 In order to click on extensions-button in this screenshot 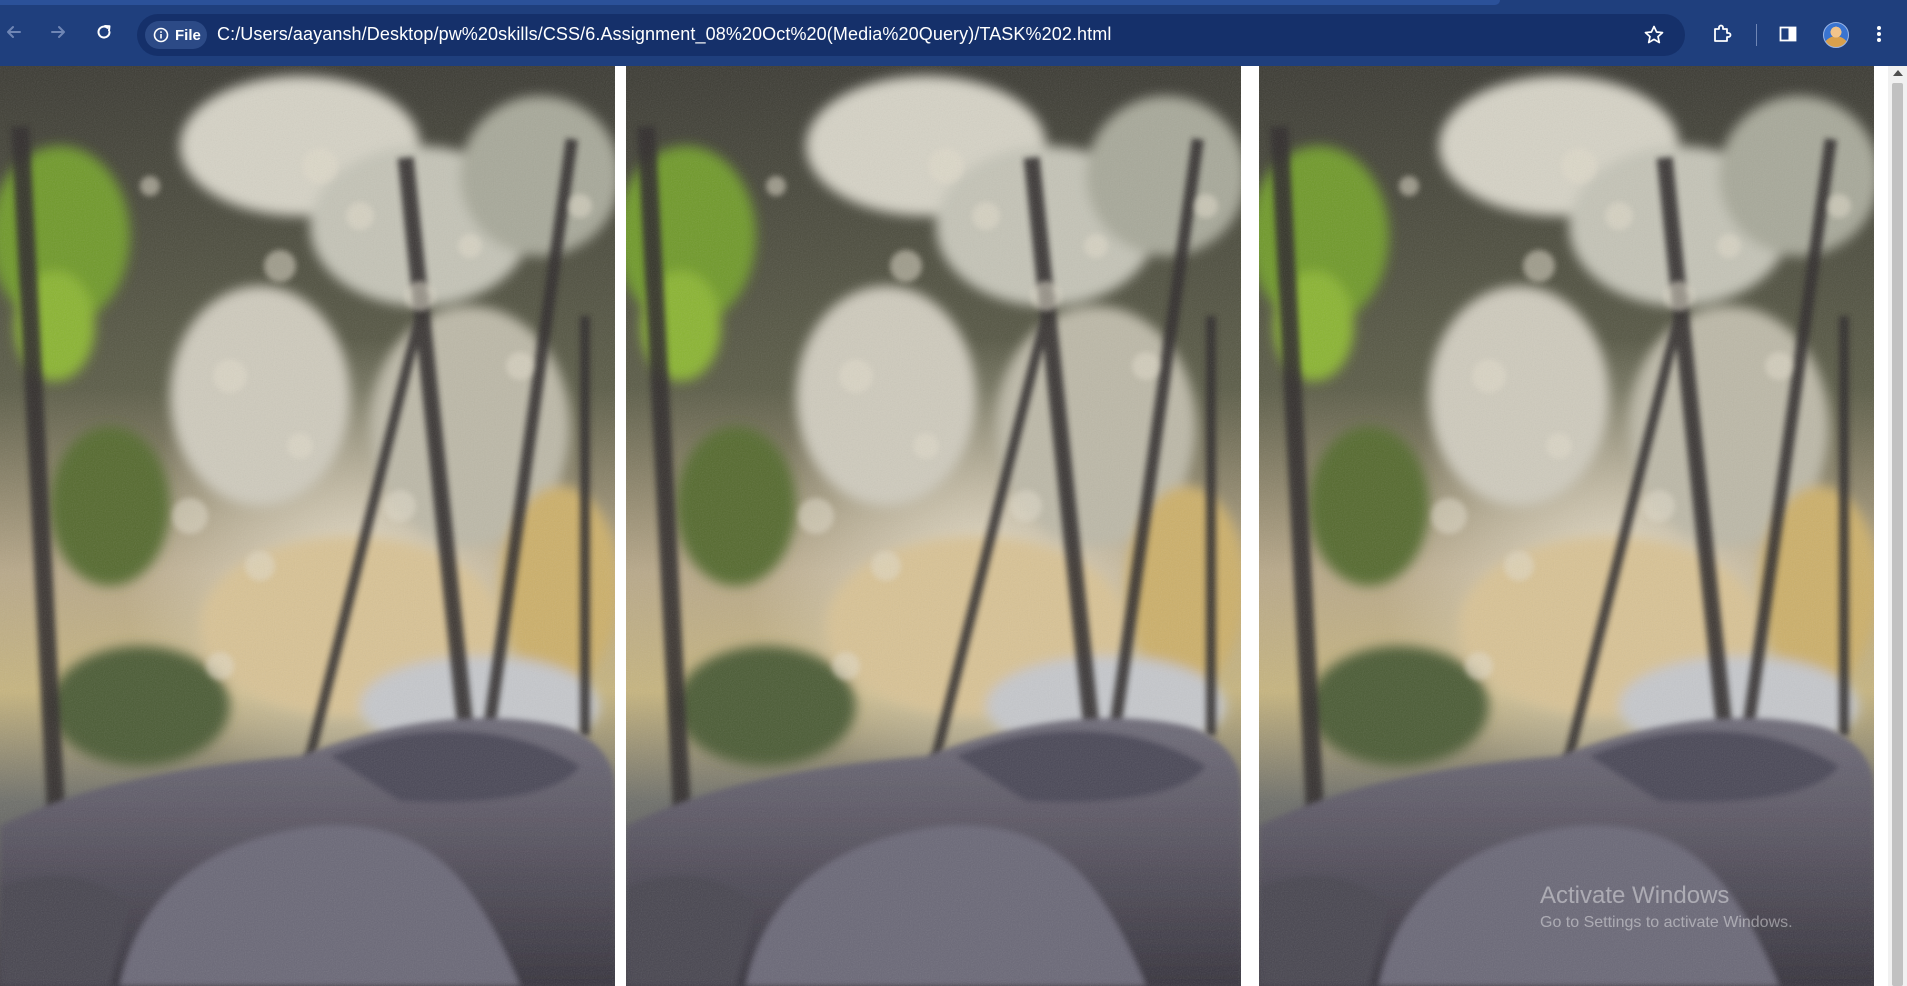, I will do `click(1722, 34)`.